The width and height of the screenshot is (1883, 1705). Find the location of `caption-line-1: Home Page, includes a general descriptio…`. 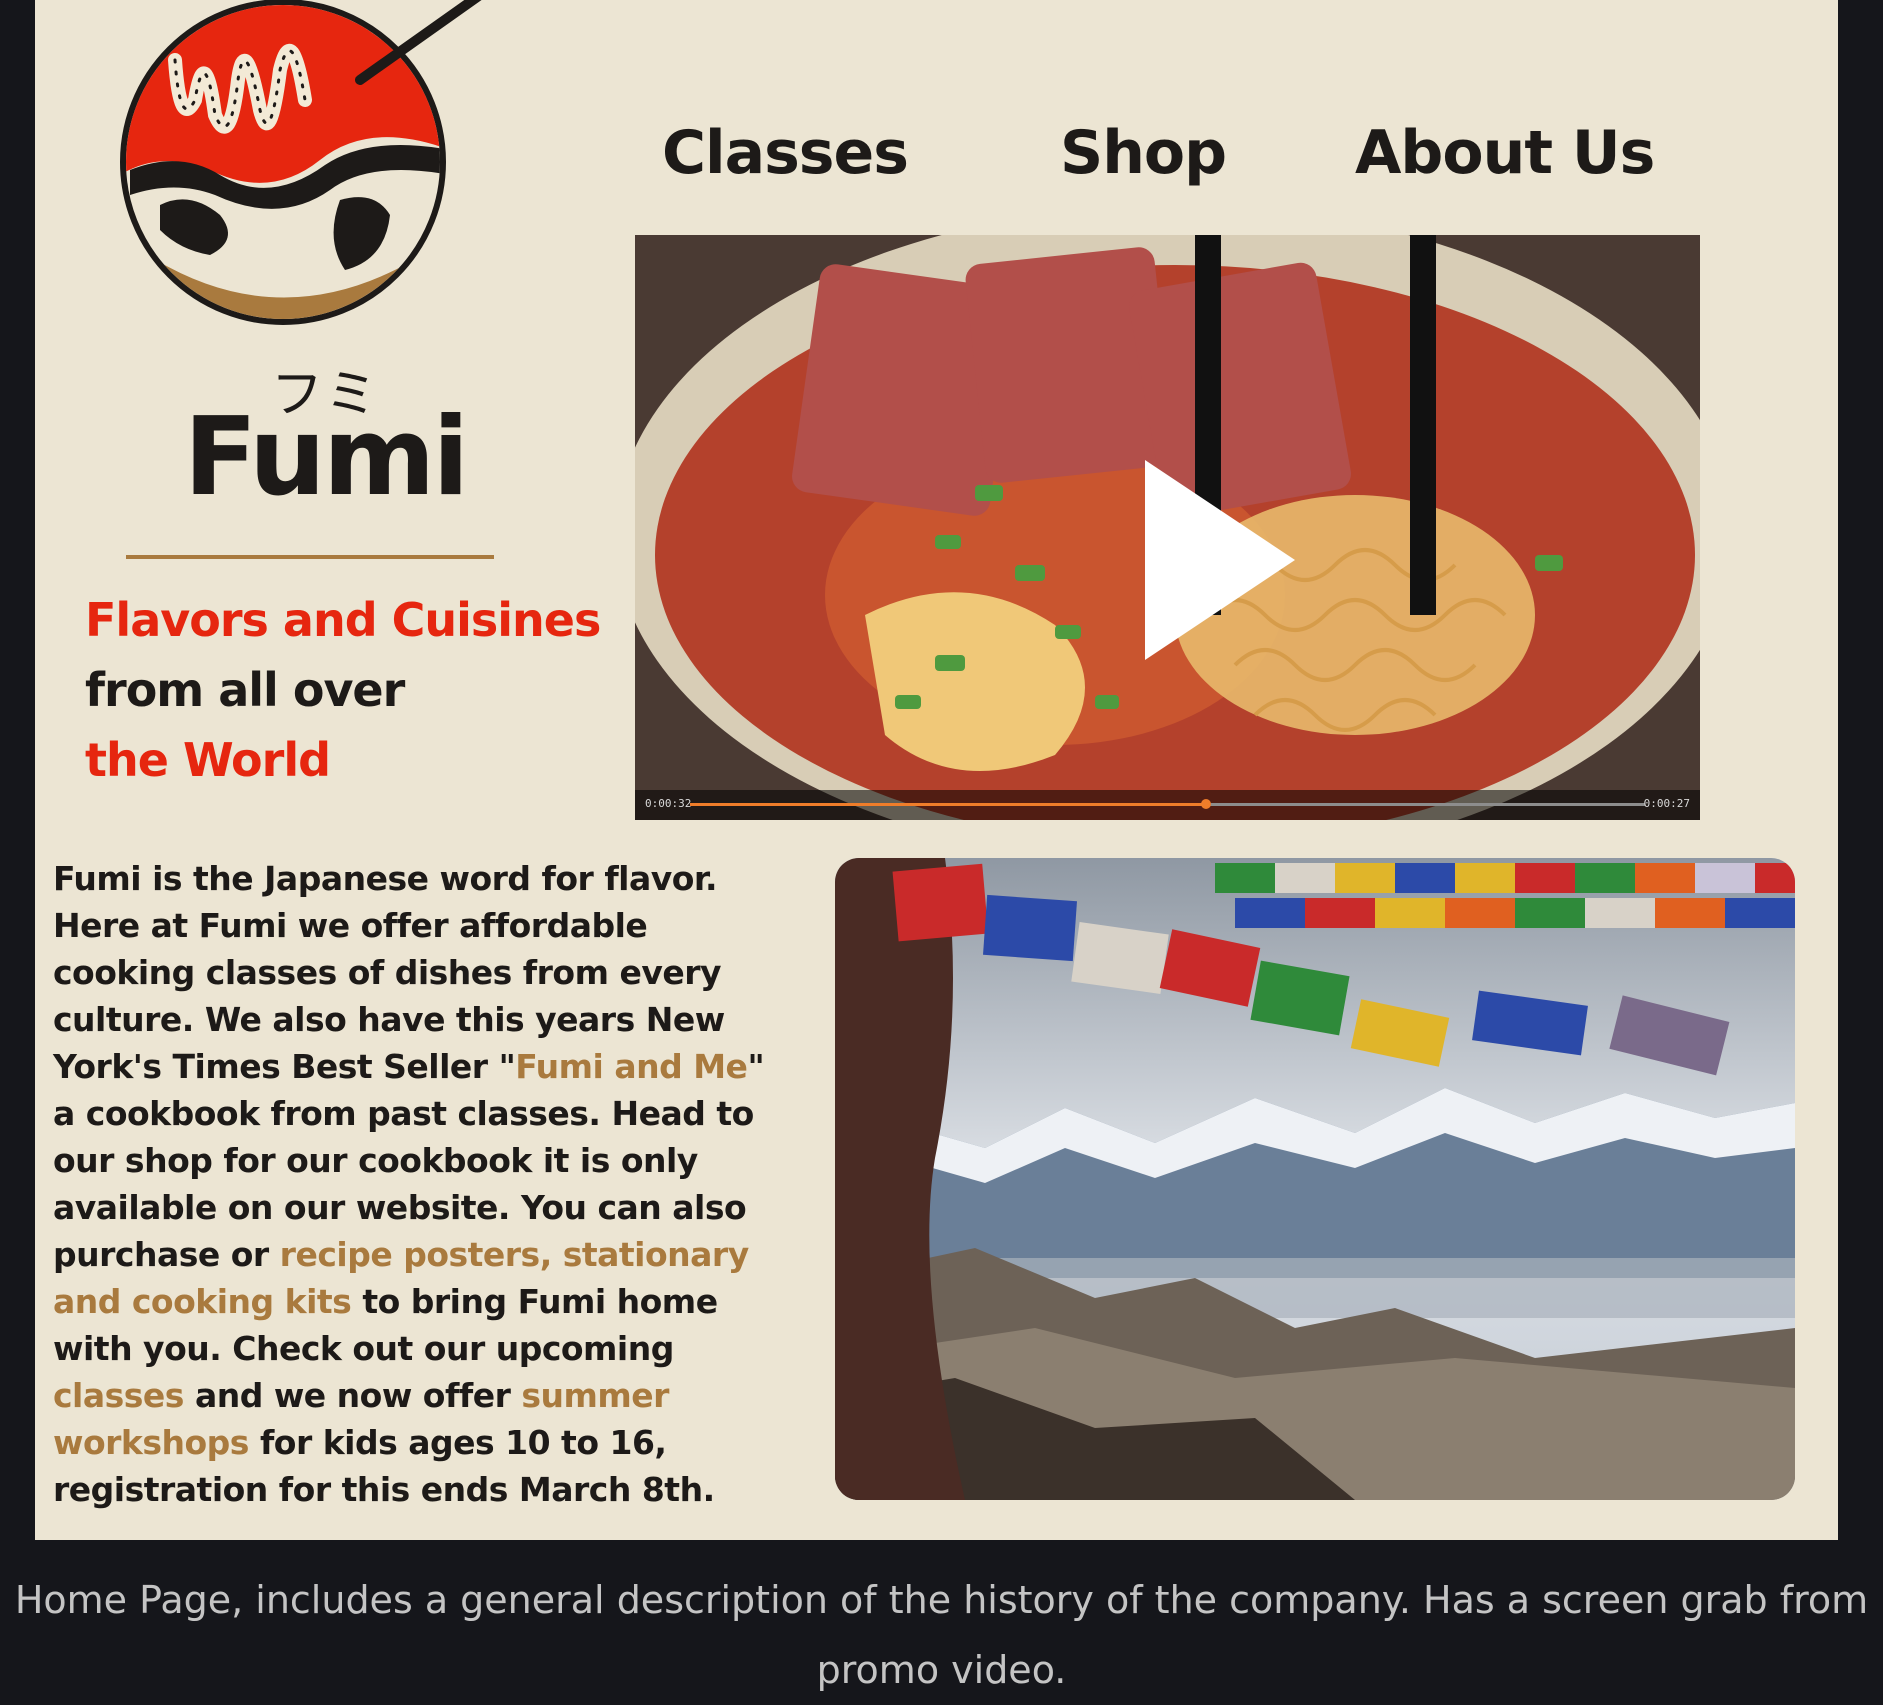

caption-line-1: Home Page, includes a general descriptio… is located at coordinates (941, 1600).